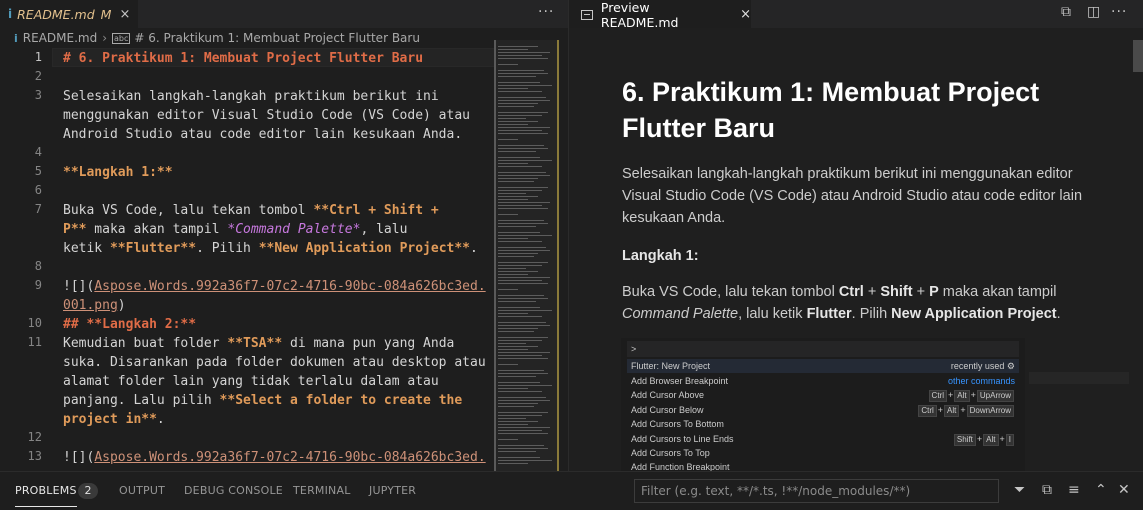 The height and width of the screenshot is (510, 1143). What do you see at coordinates (1093, 12) in the screenshot?
I see `split-editor-icon: ◫` at bounding box center [1093, 12].